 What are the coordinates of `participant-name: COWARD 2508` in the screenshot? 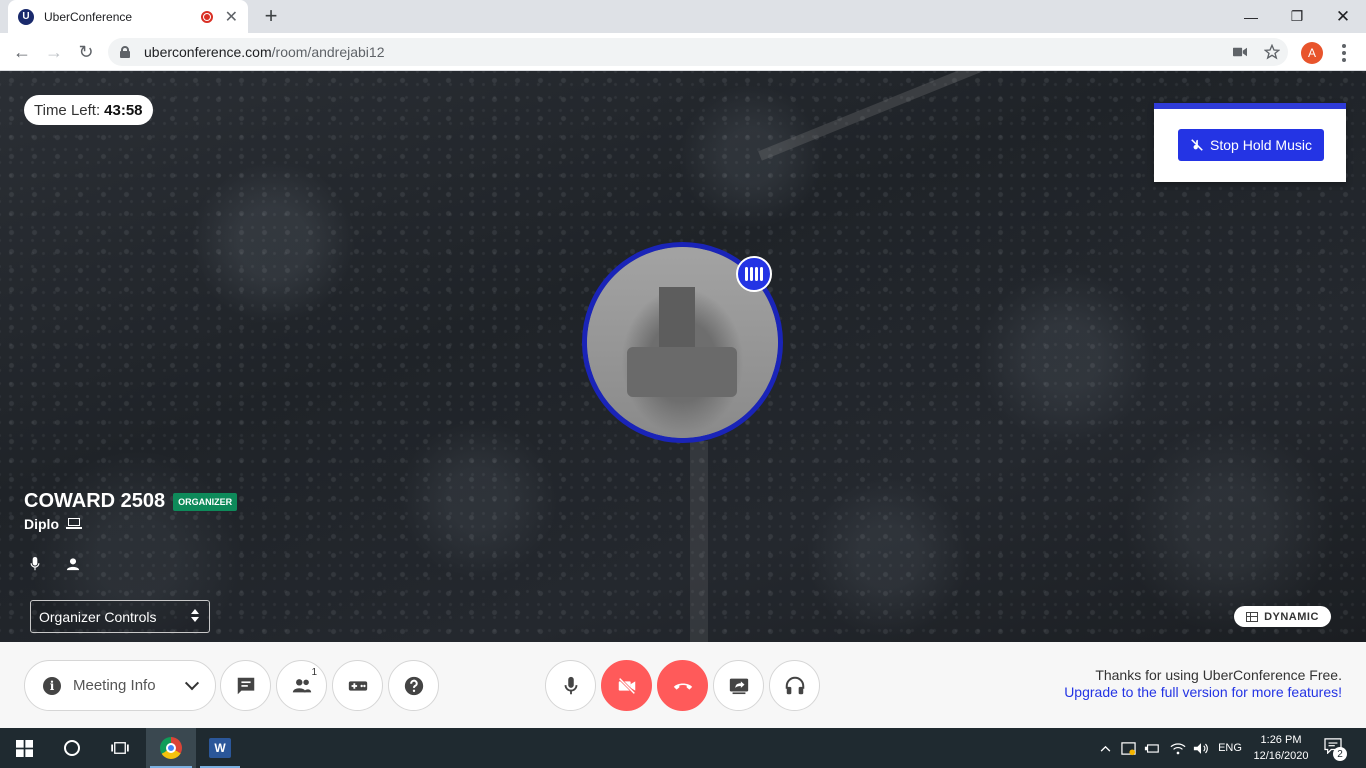 It's located at (95, 501).